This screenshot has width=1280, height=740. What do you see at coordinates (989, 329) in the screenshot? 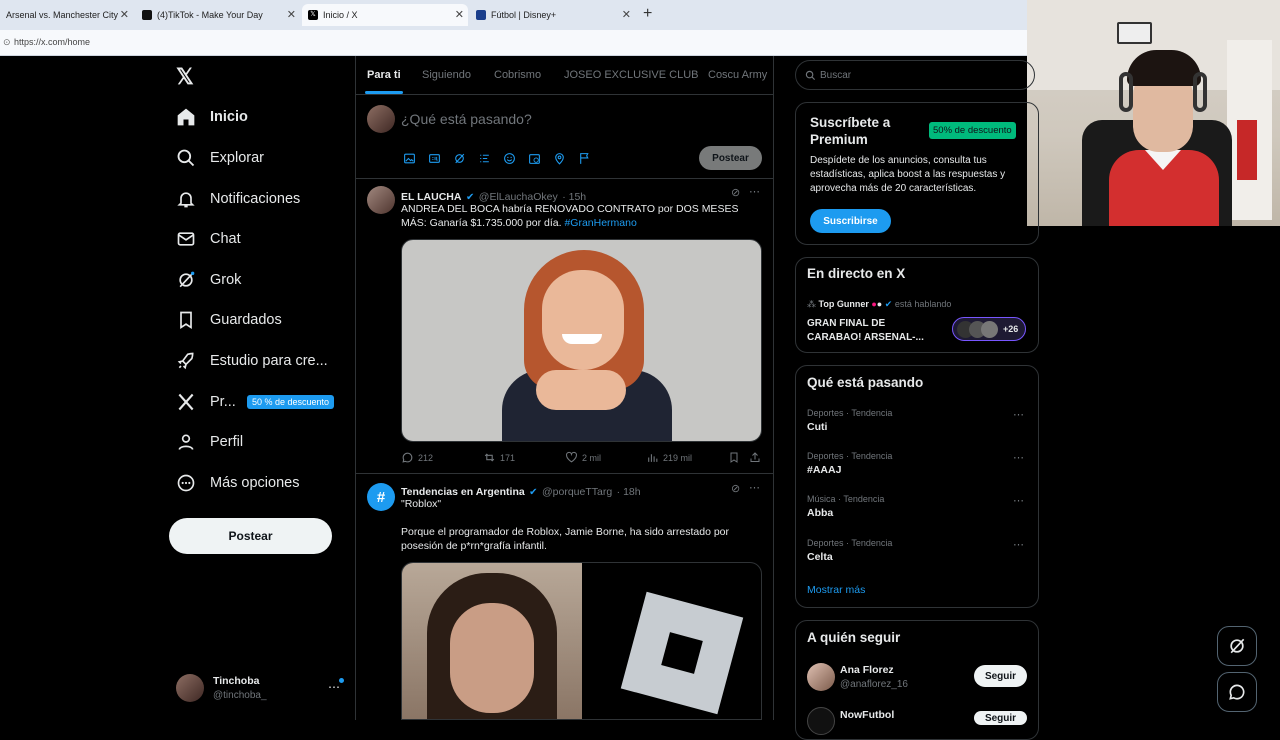
I see `listeners-pill: +26` at bounding box center [989, 329].